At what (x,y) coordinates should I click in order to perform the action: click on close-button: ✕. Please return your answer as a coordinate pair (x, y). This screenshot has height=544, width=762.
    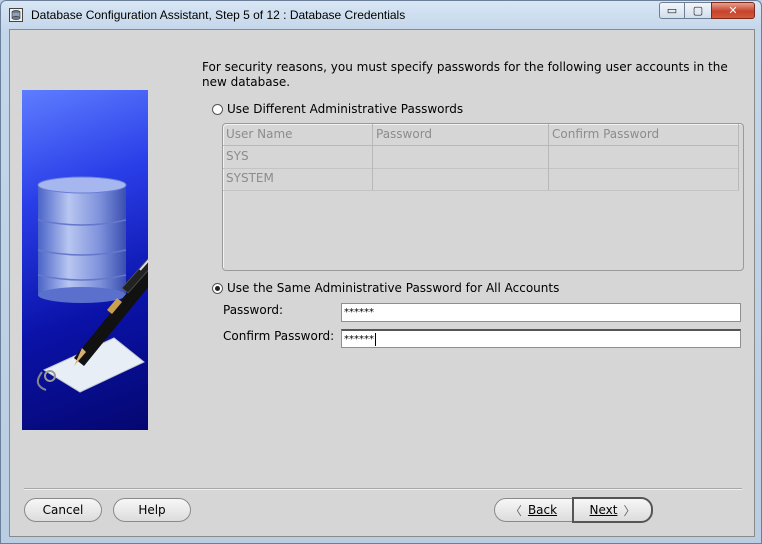
    Looking at the image, I should click on (733, 10).